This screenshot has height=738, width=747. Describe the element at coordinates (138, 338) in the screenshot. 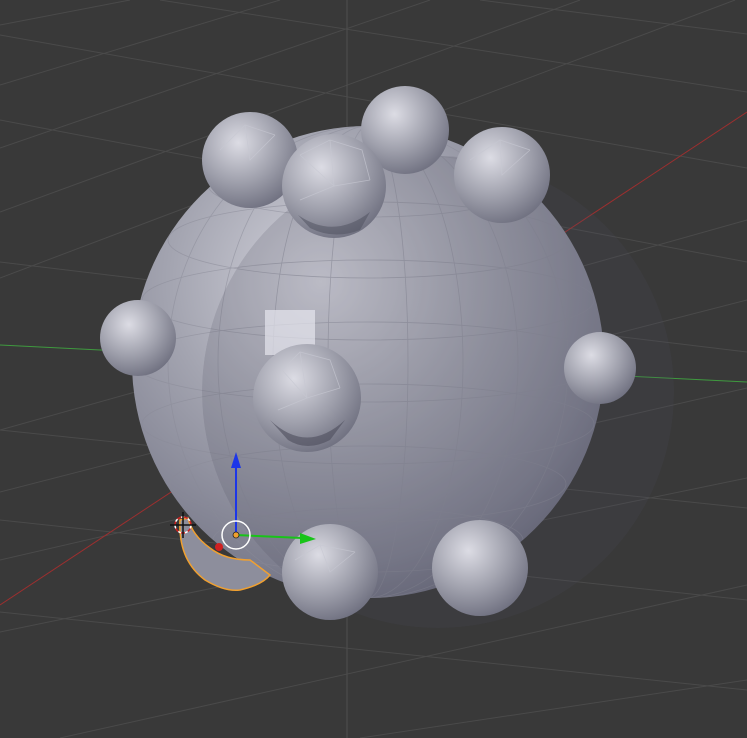

I see `bump-left` at that location.